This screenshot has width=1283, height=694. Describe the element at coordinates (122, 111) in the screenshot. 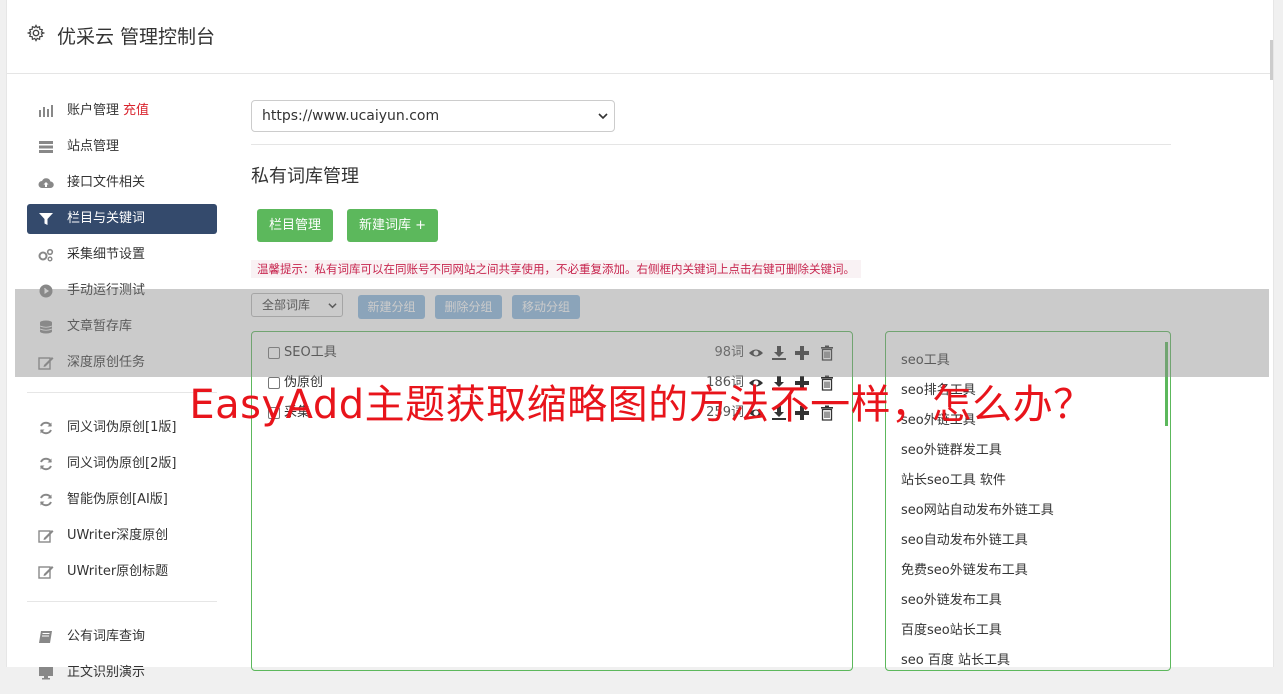

I see `sidebar-item-account: 账户管理 充值` at that location.